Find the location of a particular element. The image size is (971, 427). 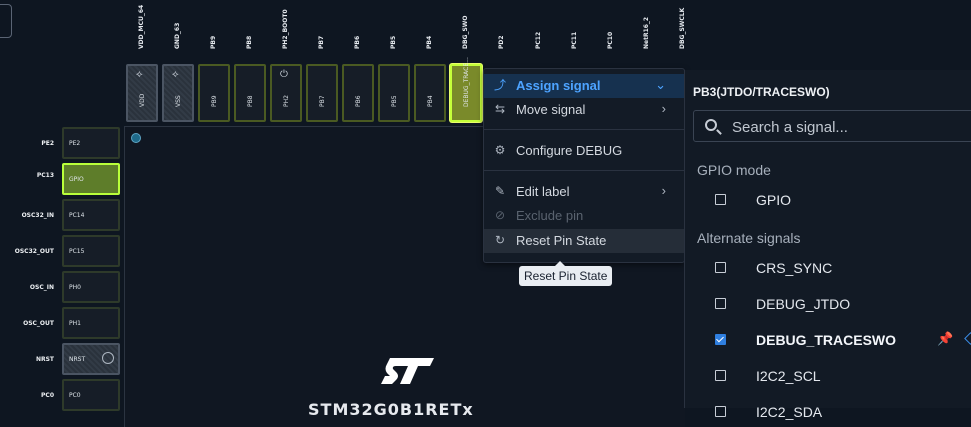

top-pin-label: NetR16_2 is located at coordinates (646, 32).